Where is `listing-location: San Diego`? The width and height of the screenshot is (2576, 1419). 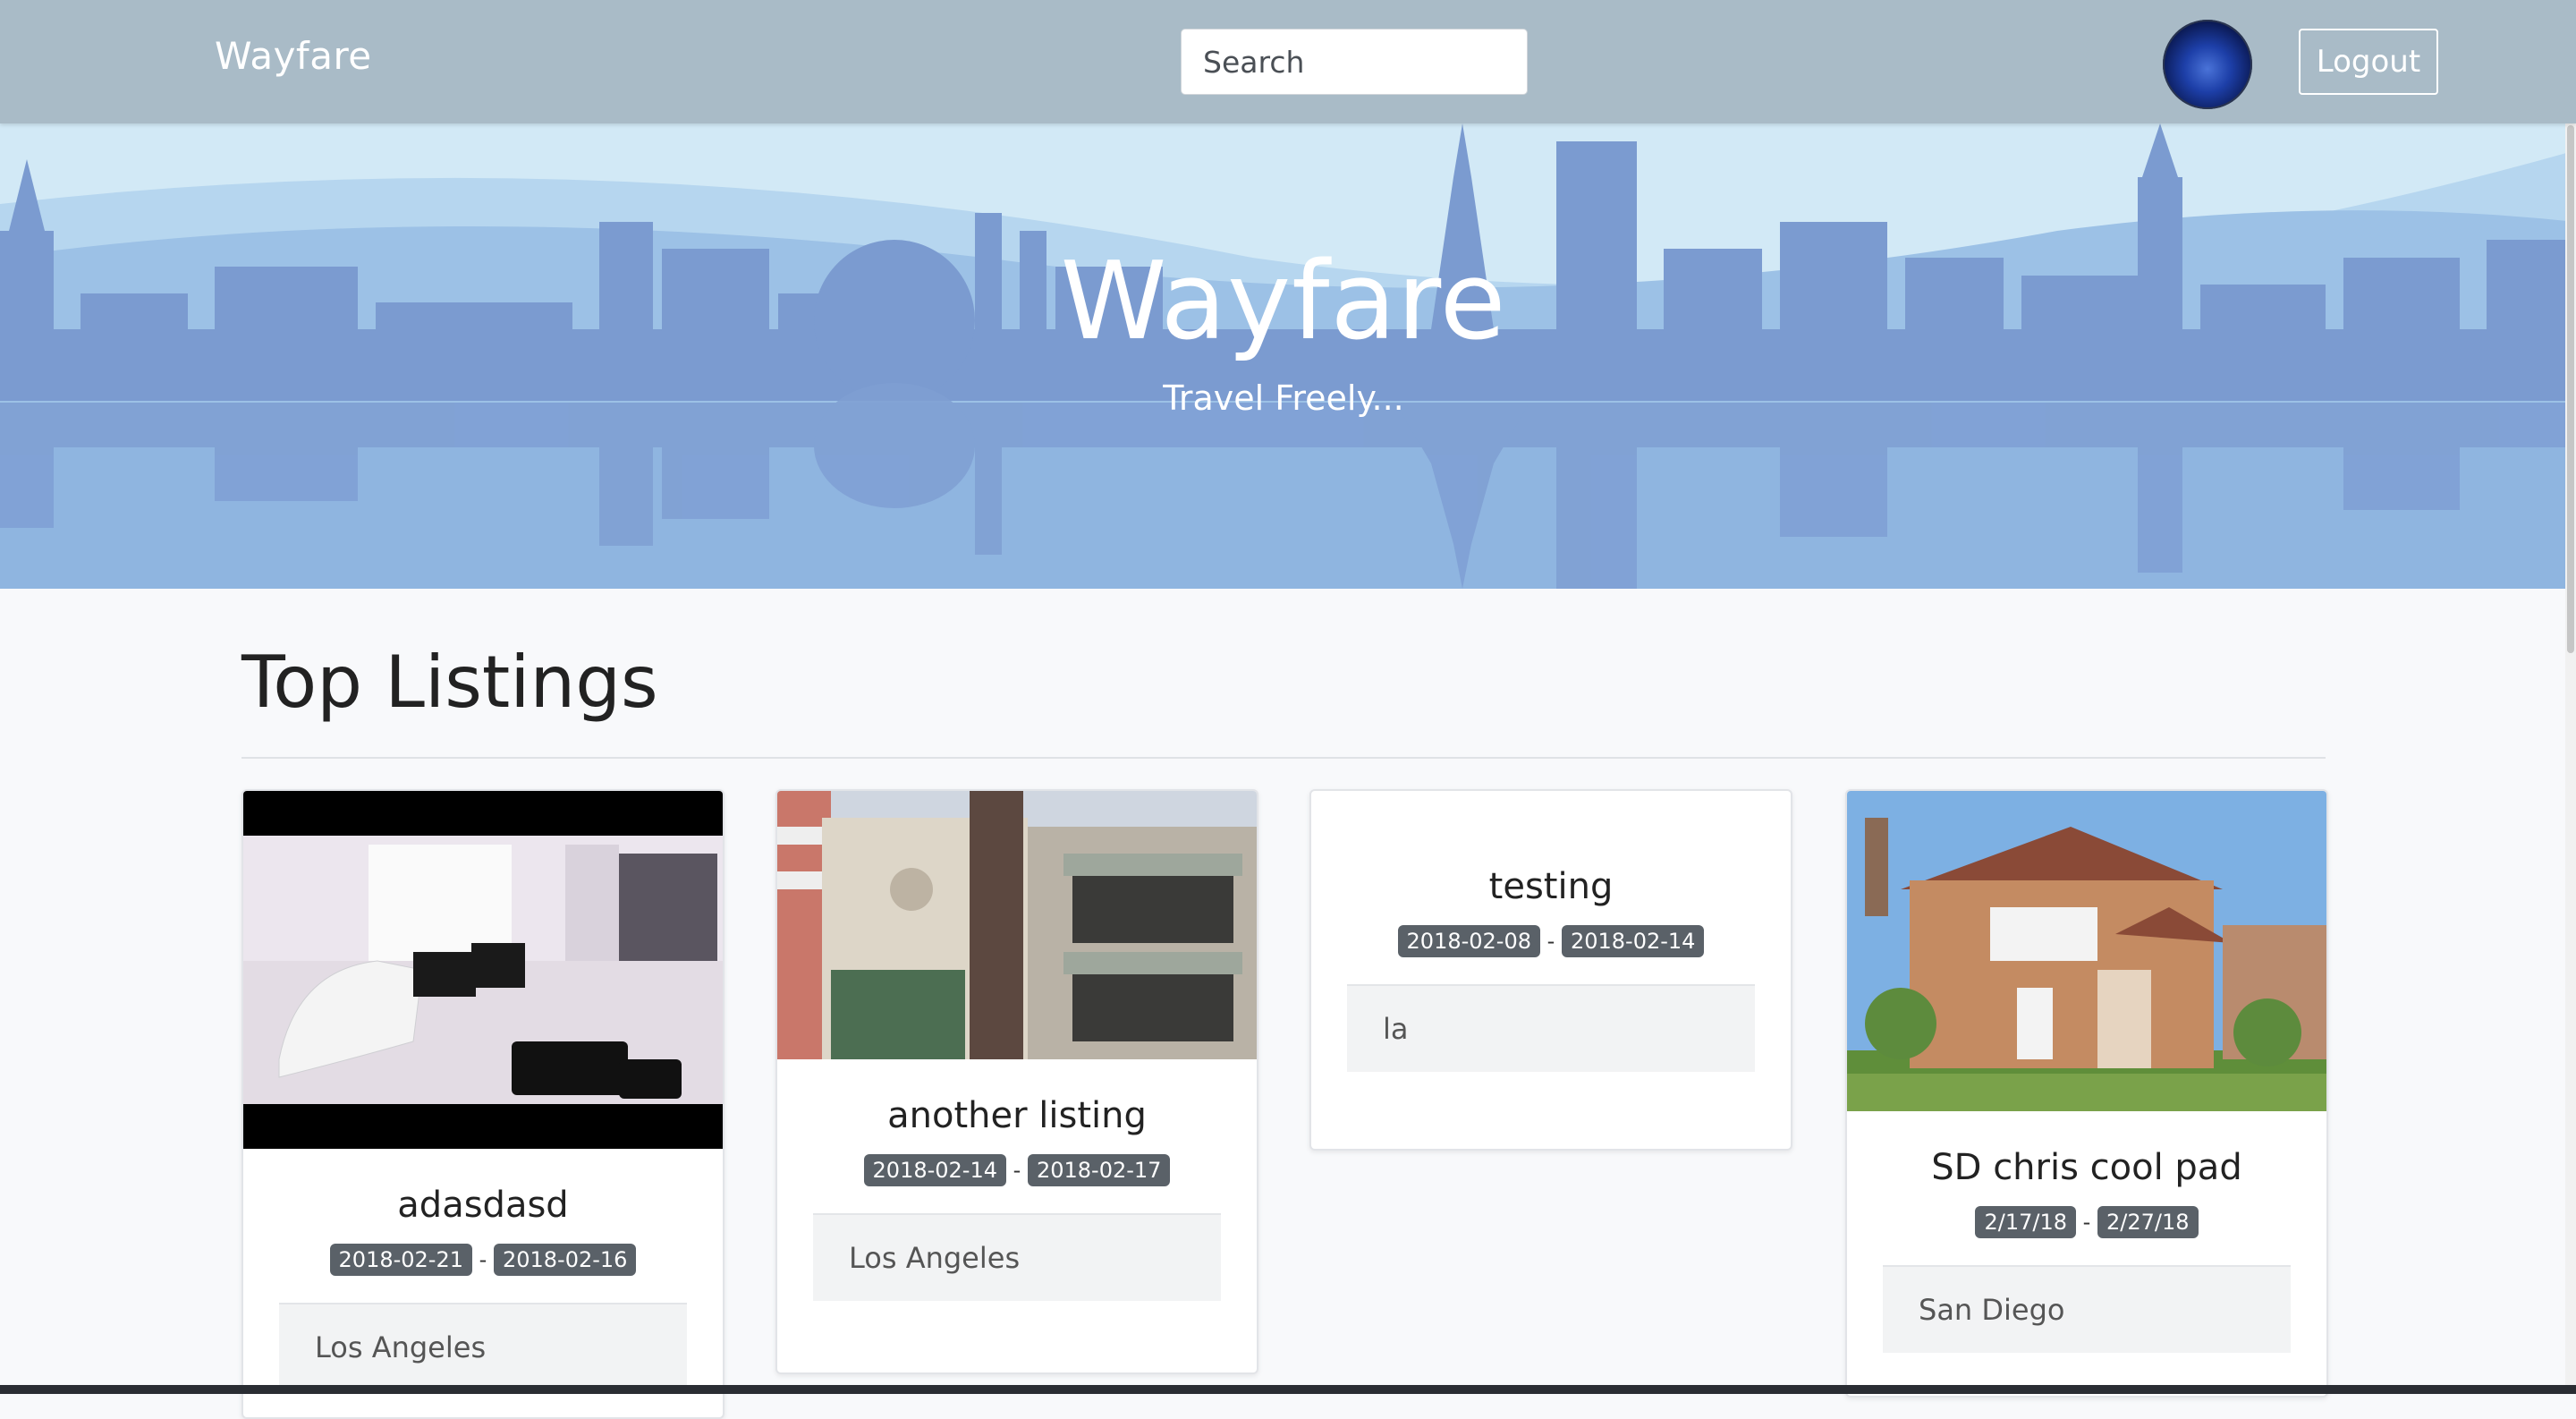
listing-location: San Diego is located at coordinates (2087, 1309).